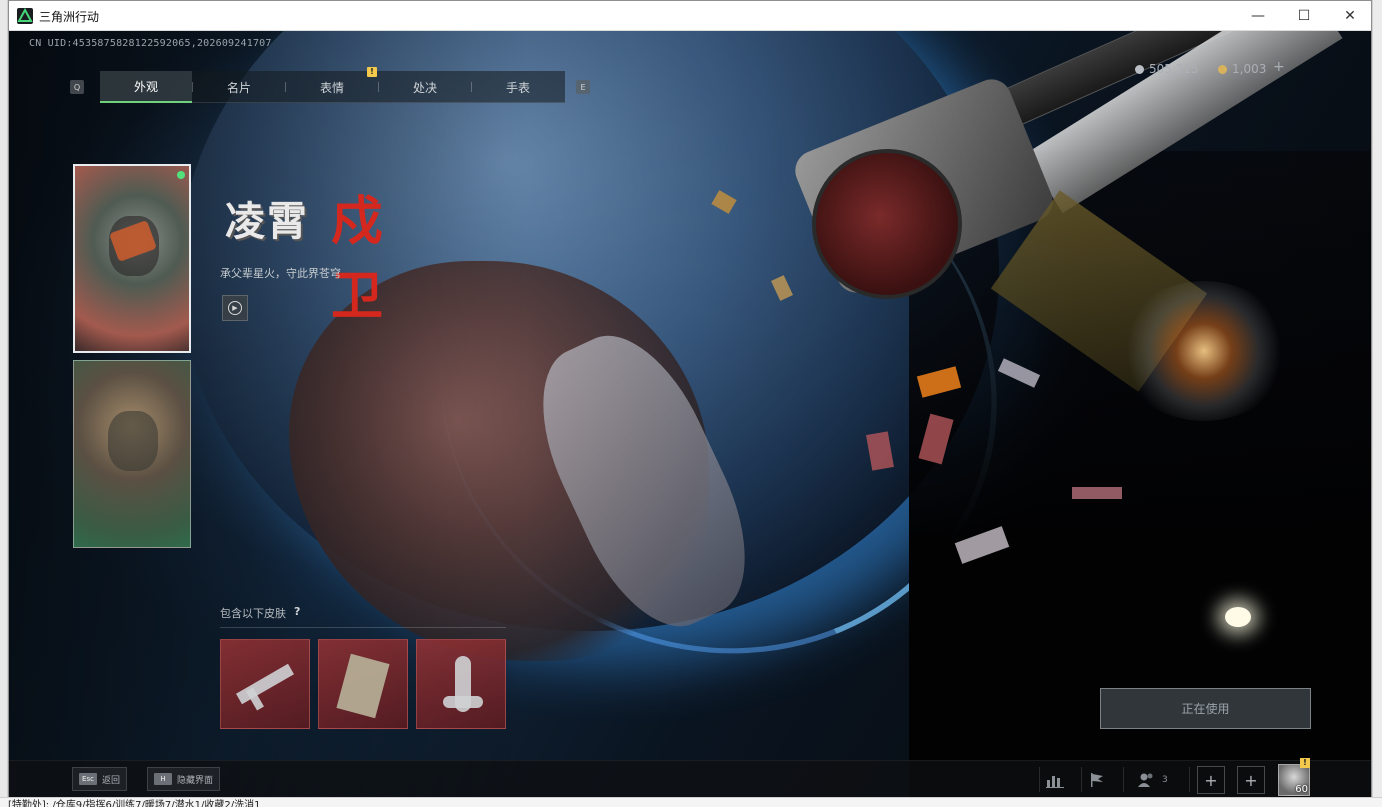  I want to click on hide-ui-label: 隐藏界面, so click(195, 780).